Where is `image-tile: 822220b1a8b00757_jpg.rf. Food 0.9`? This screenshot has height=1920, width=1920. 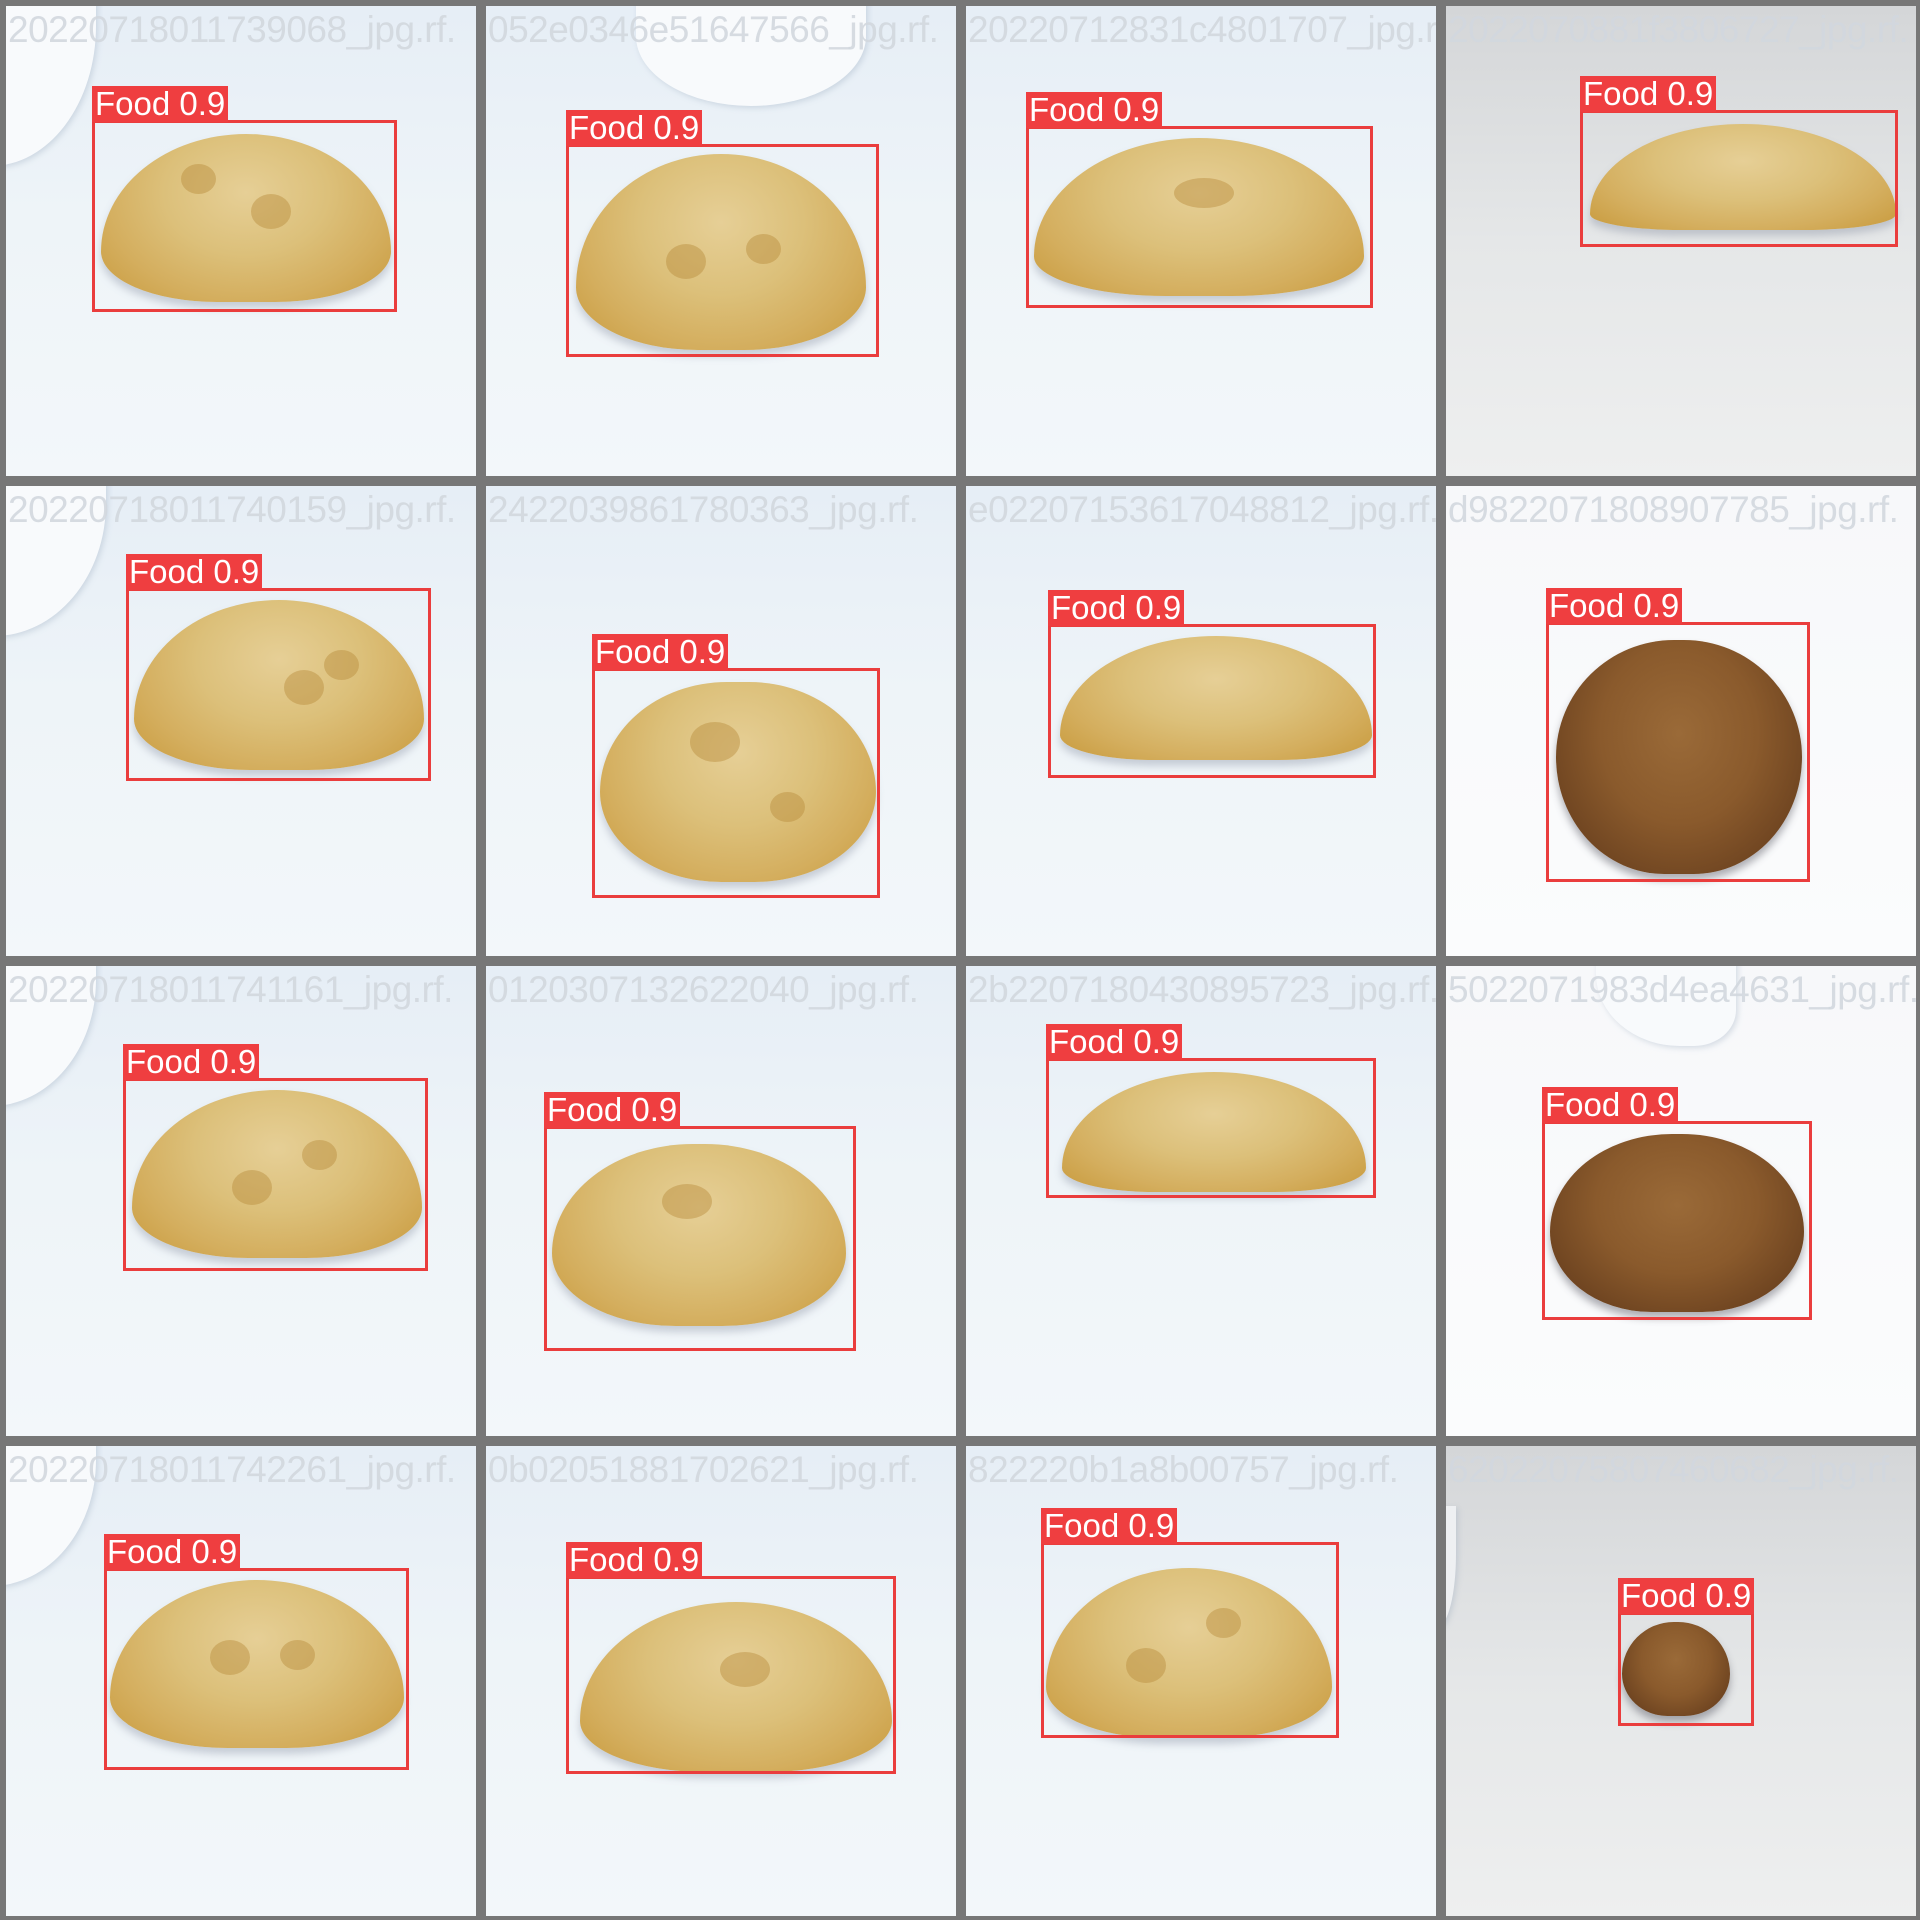
image-tile: 822220b1a8b00757_jpg.rf. Food 0.9 is located at coordinates (1201, 1681).